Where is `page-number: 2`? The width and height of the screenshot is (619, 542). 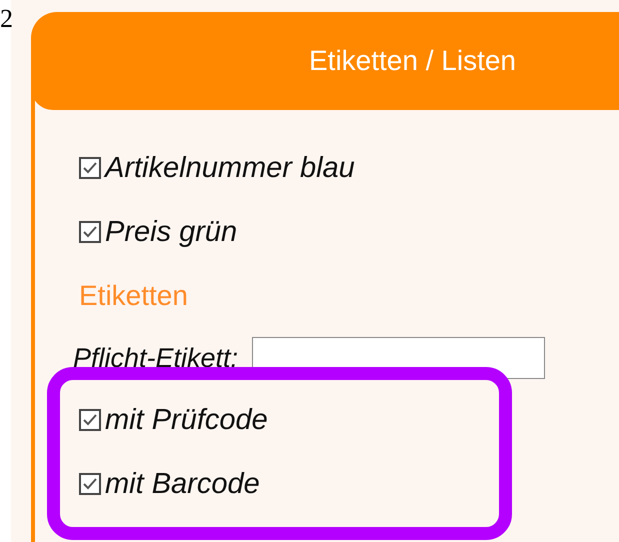 page-number: 2 is located at coordinates (6, 19).